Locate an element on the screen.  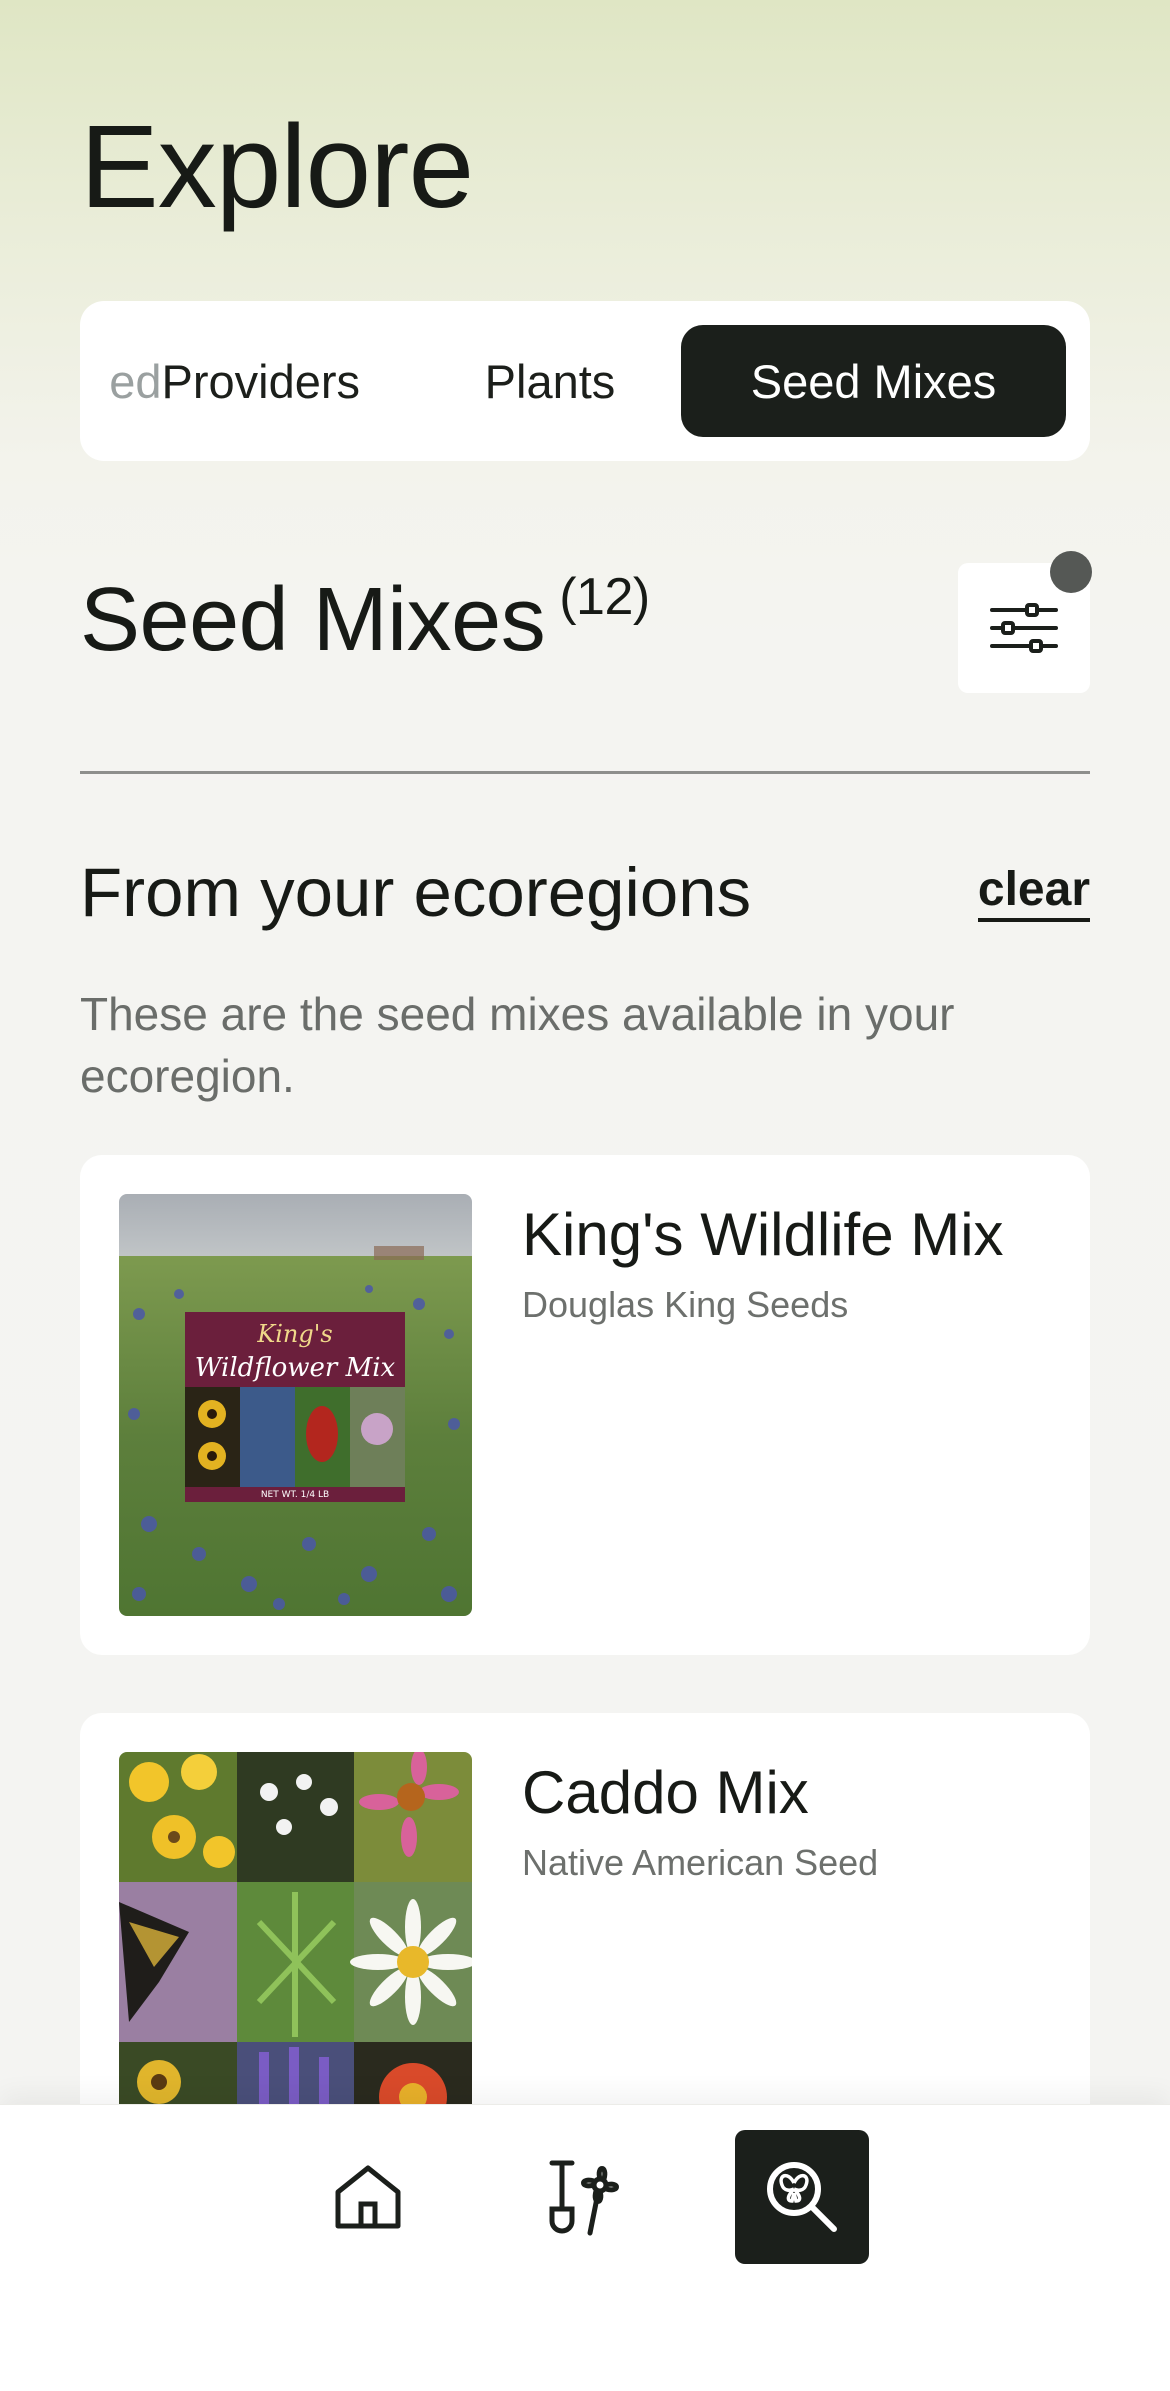
ecoregion-title: From your ecoregions is located at coordinates (416, 892).